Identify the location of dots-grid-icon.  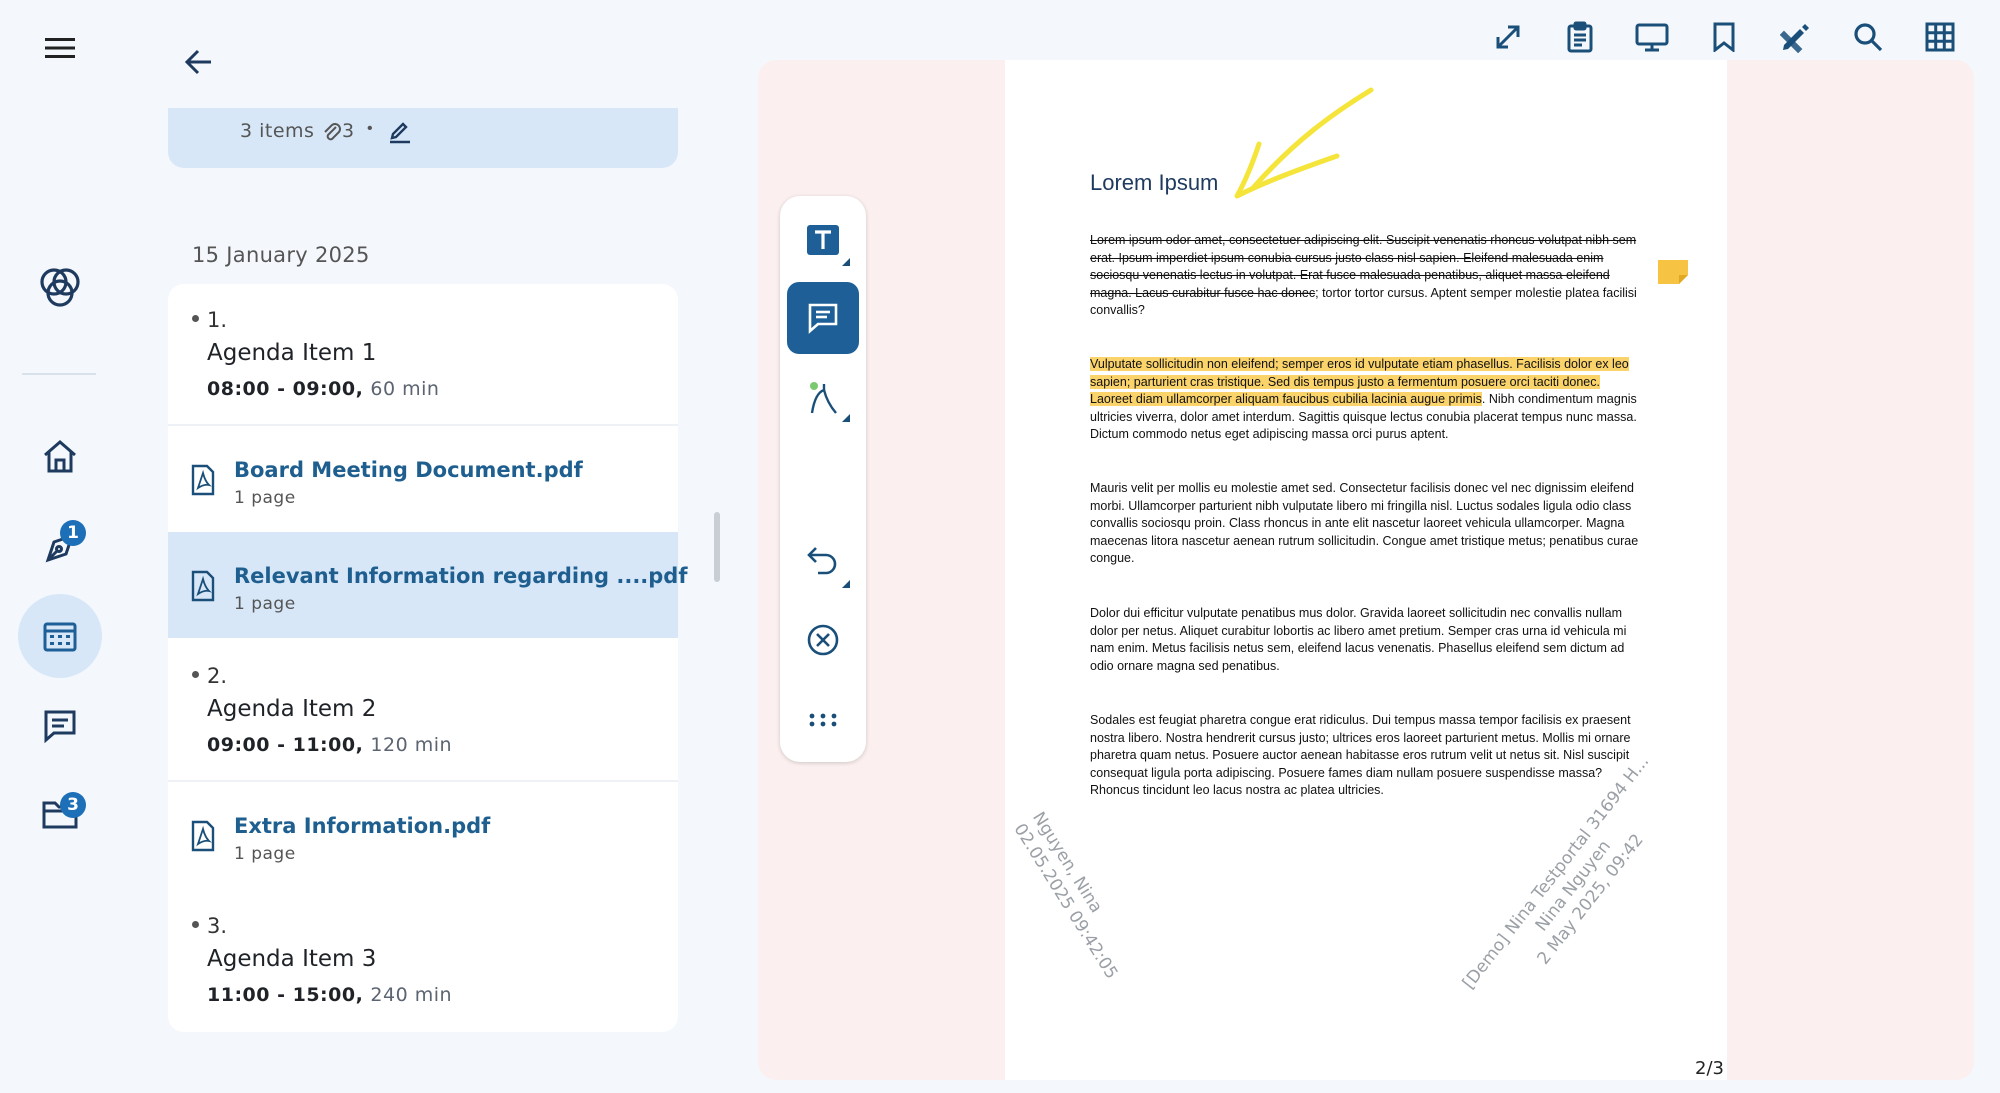
(823, 720).